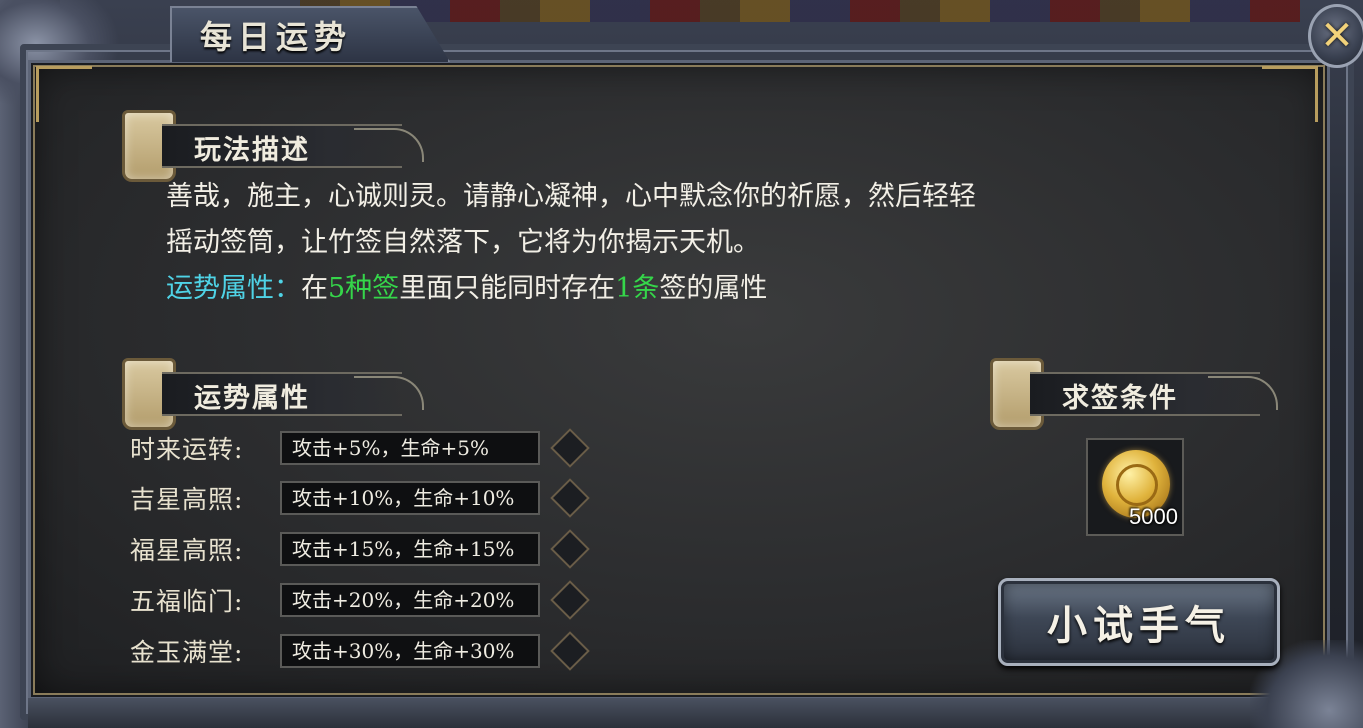  I want to click on close-button: ✕, so click(1335, 36).